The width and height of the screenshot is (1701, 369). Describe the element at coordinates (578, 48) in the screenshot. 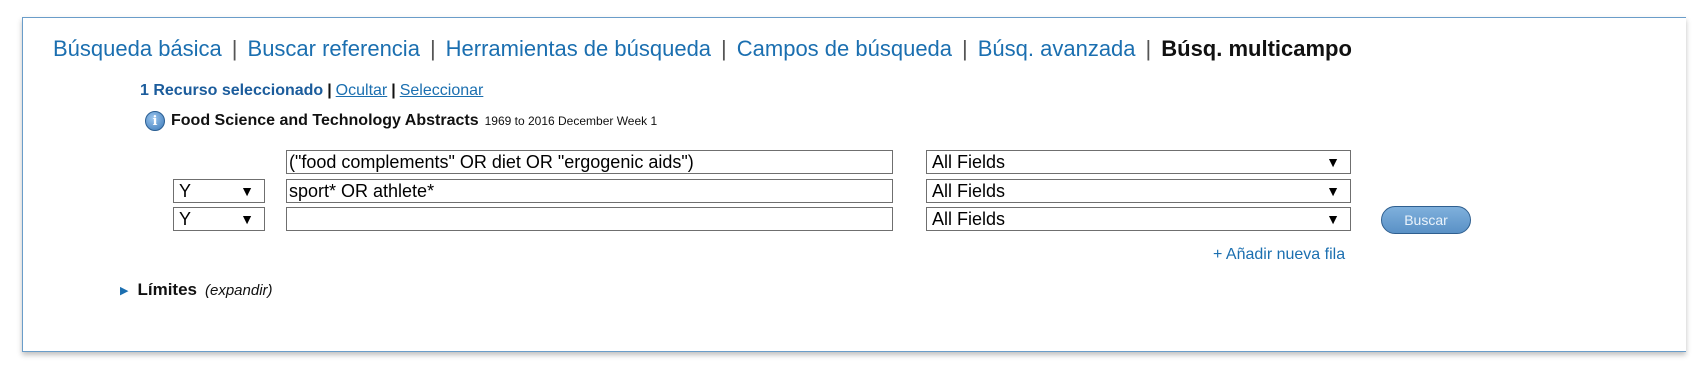

I see `tab-herramientas-busqueda: Herramientas de búsqueda` at that location.